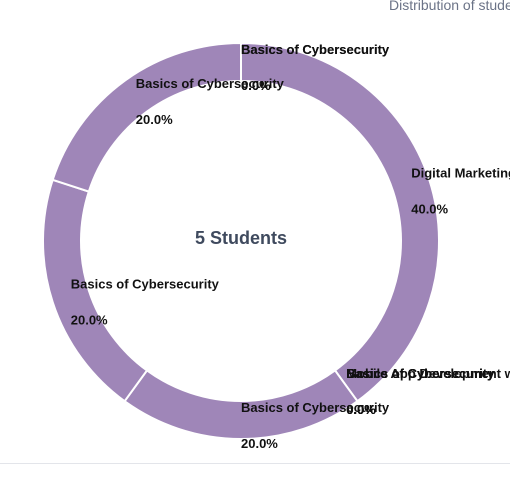 The height and width of the screenshot is (499, 510). I want to click on slice-value-label: 40.0%, so click(429, 209).